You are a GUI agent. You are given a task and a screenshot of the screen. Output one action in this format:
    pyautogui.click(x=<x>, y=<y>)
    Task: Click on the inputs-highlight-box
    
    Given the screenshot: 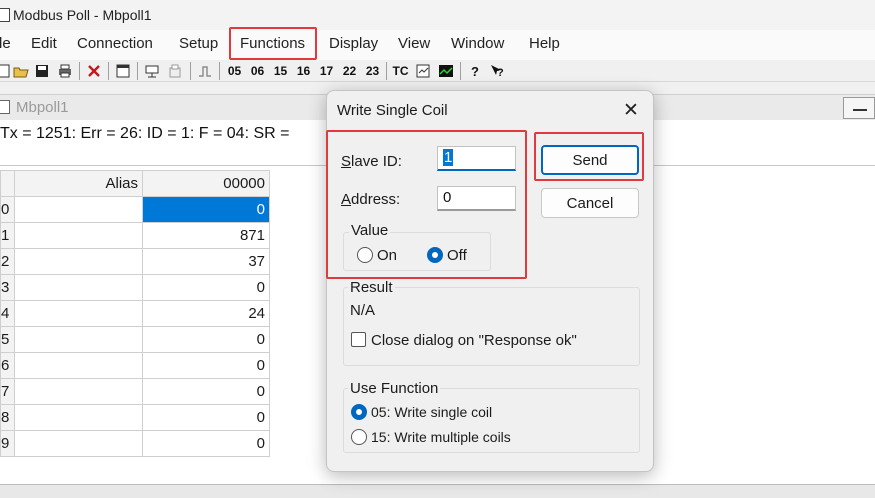 What is the action you would take?
    pyautogui.click(x=426, y=204)
    